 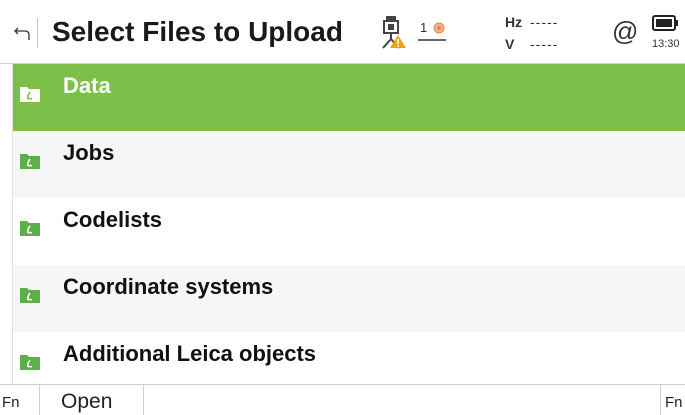 What do you see at coordinates (432, 31) in the screenshot?
I see `target-icon` at bounding box center [432, 31].